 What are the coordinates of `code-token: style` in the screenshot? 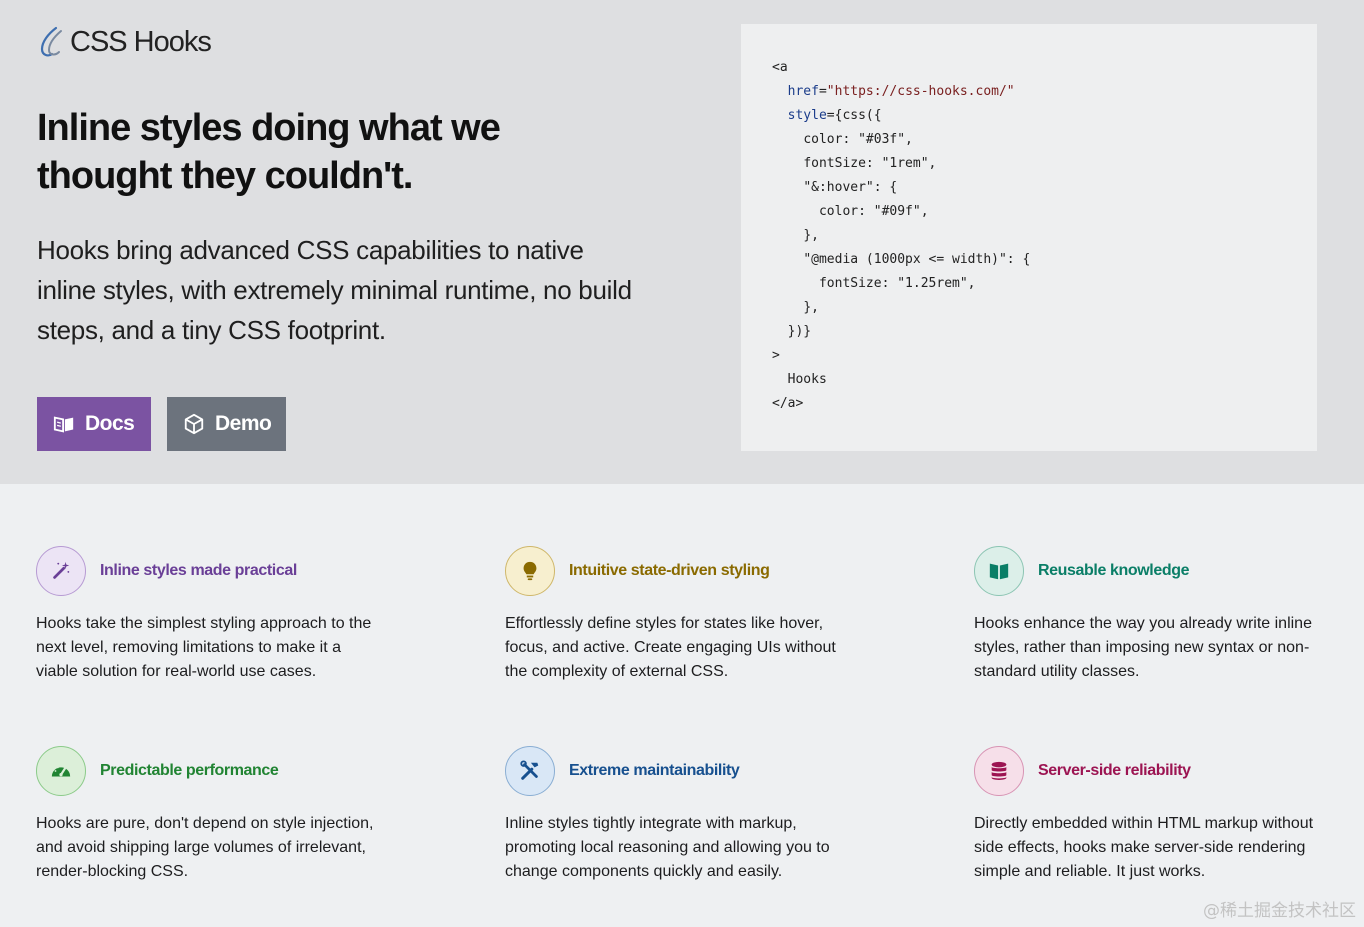 It's located at (807, 115).